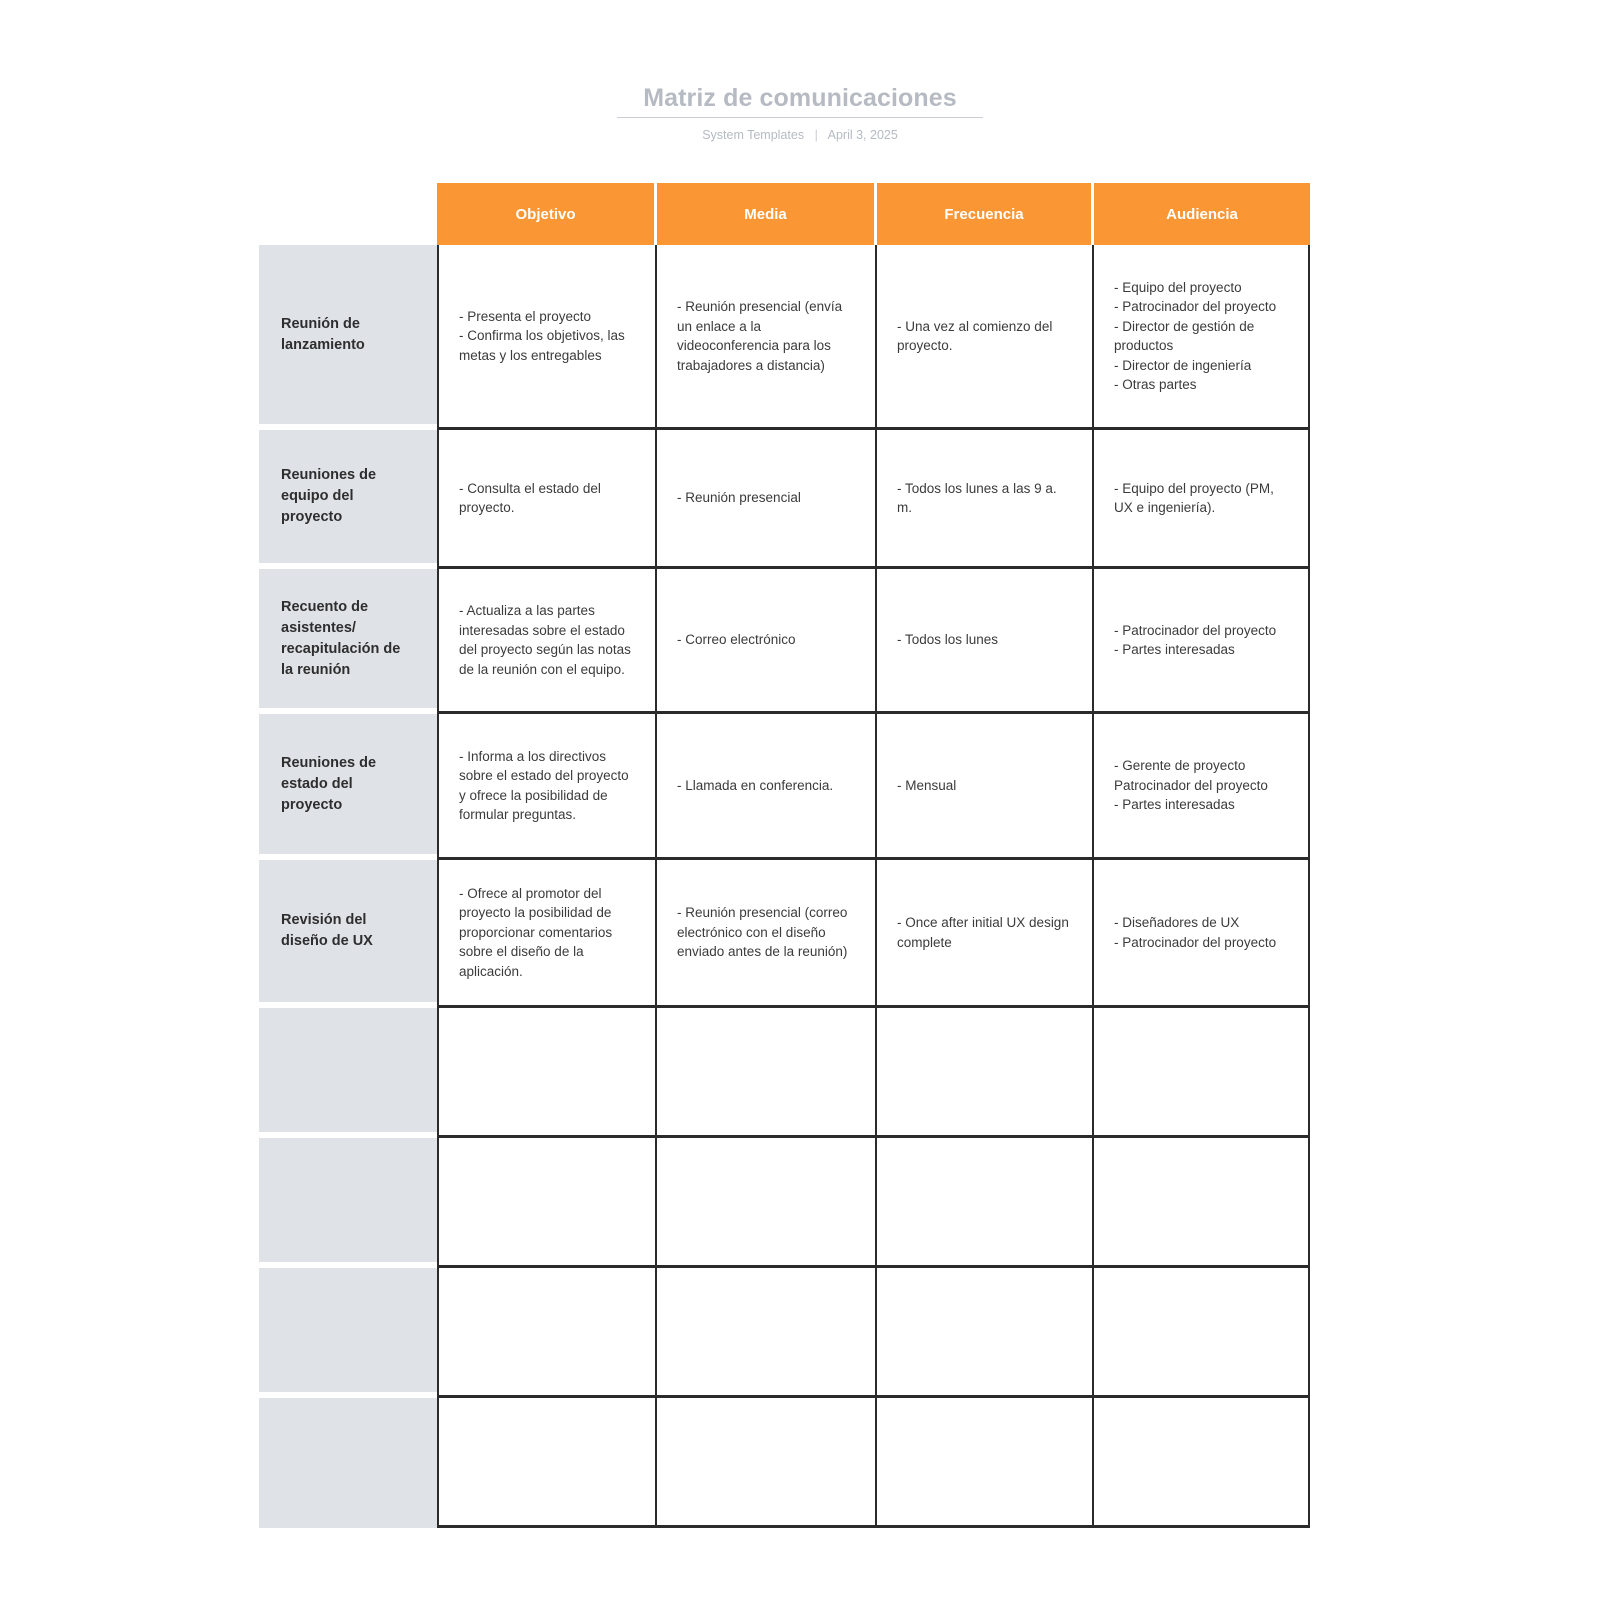 The height and width of the screenshot is (1600, 1600). What do you see at coordinates (753, 135) in the screenshot?
I see `org-name: System Templates` at bounding box center [753, 135].